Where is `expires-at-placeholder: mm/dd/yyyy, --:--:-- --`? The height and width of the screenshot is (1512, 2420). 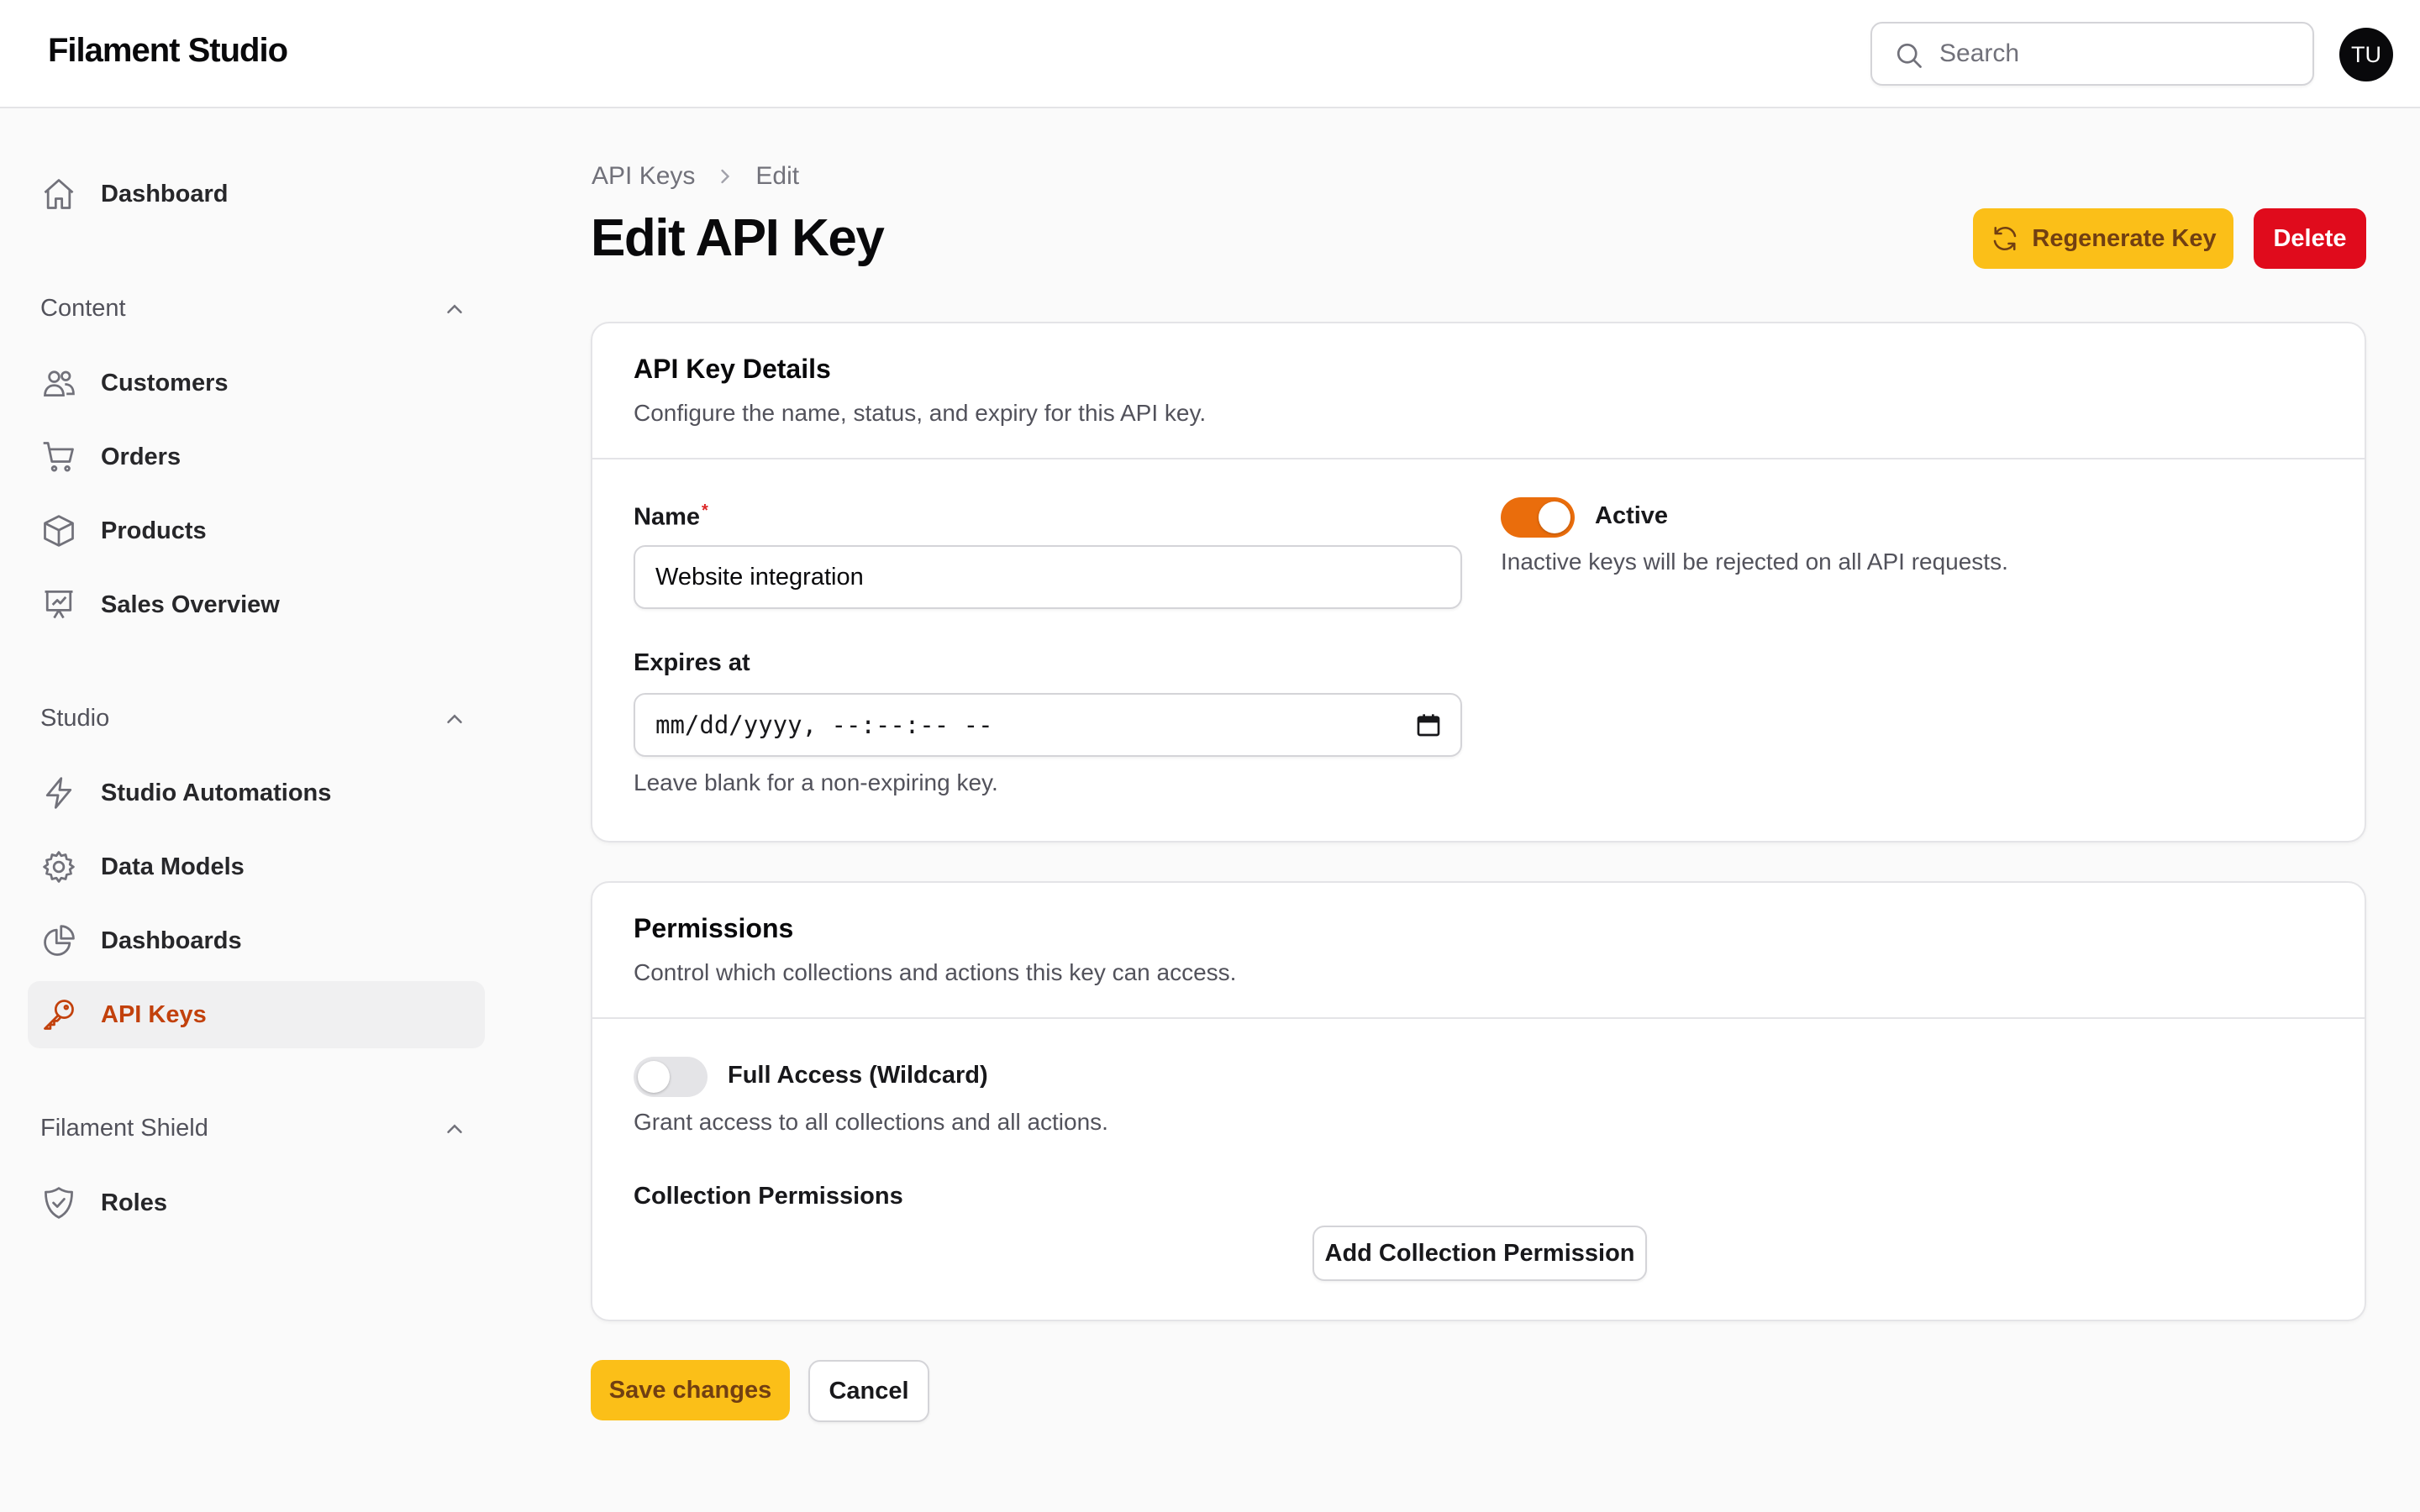
expires-at-placeholder: mm/dd/yyyy, --:--:-- -- is located at coordinates (824, 725).